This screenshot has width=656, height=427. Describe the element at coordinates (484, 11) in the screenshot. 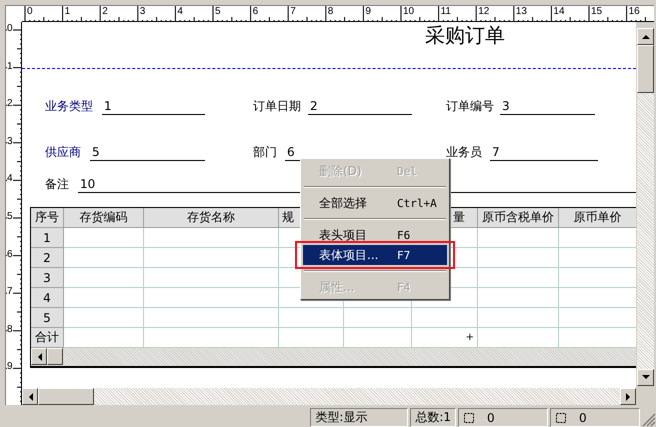

I see `ruler-number: 12` at that location.